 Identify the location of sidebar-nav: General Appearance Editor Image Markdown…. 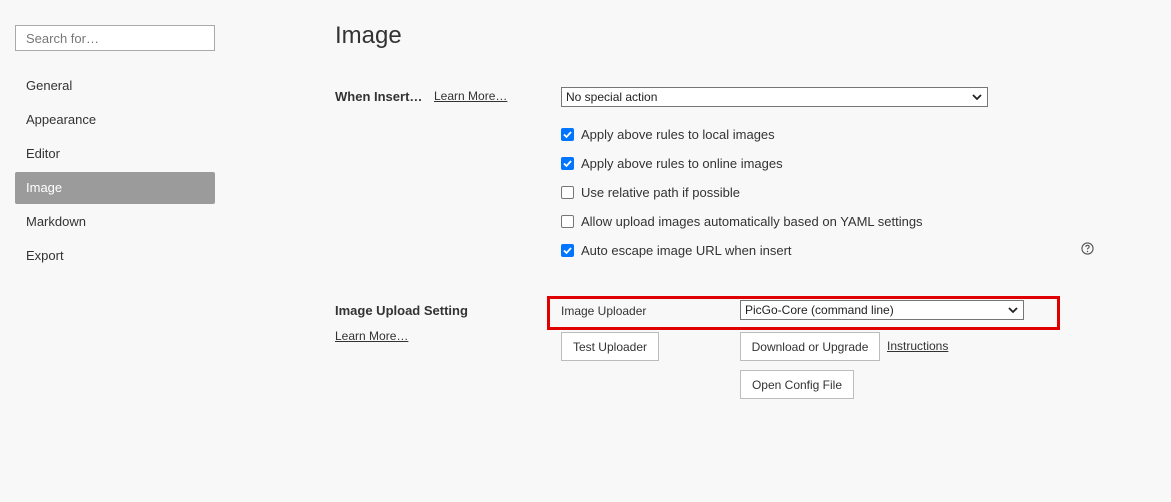
(115, 172).